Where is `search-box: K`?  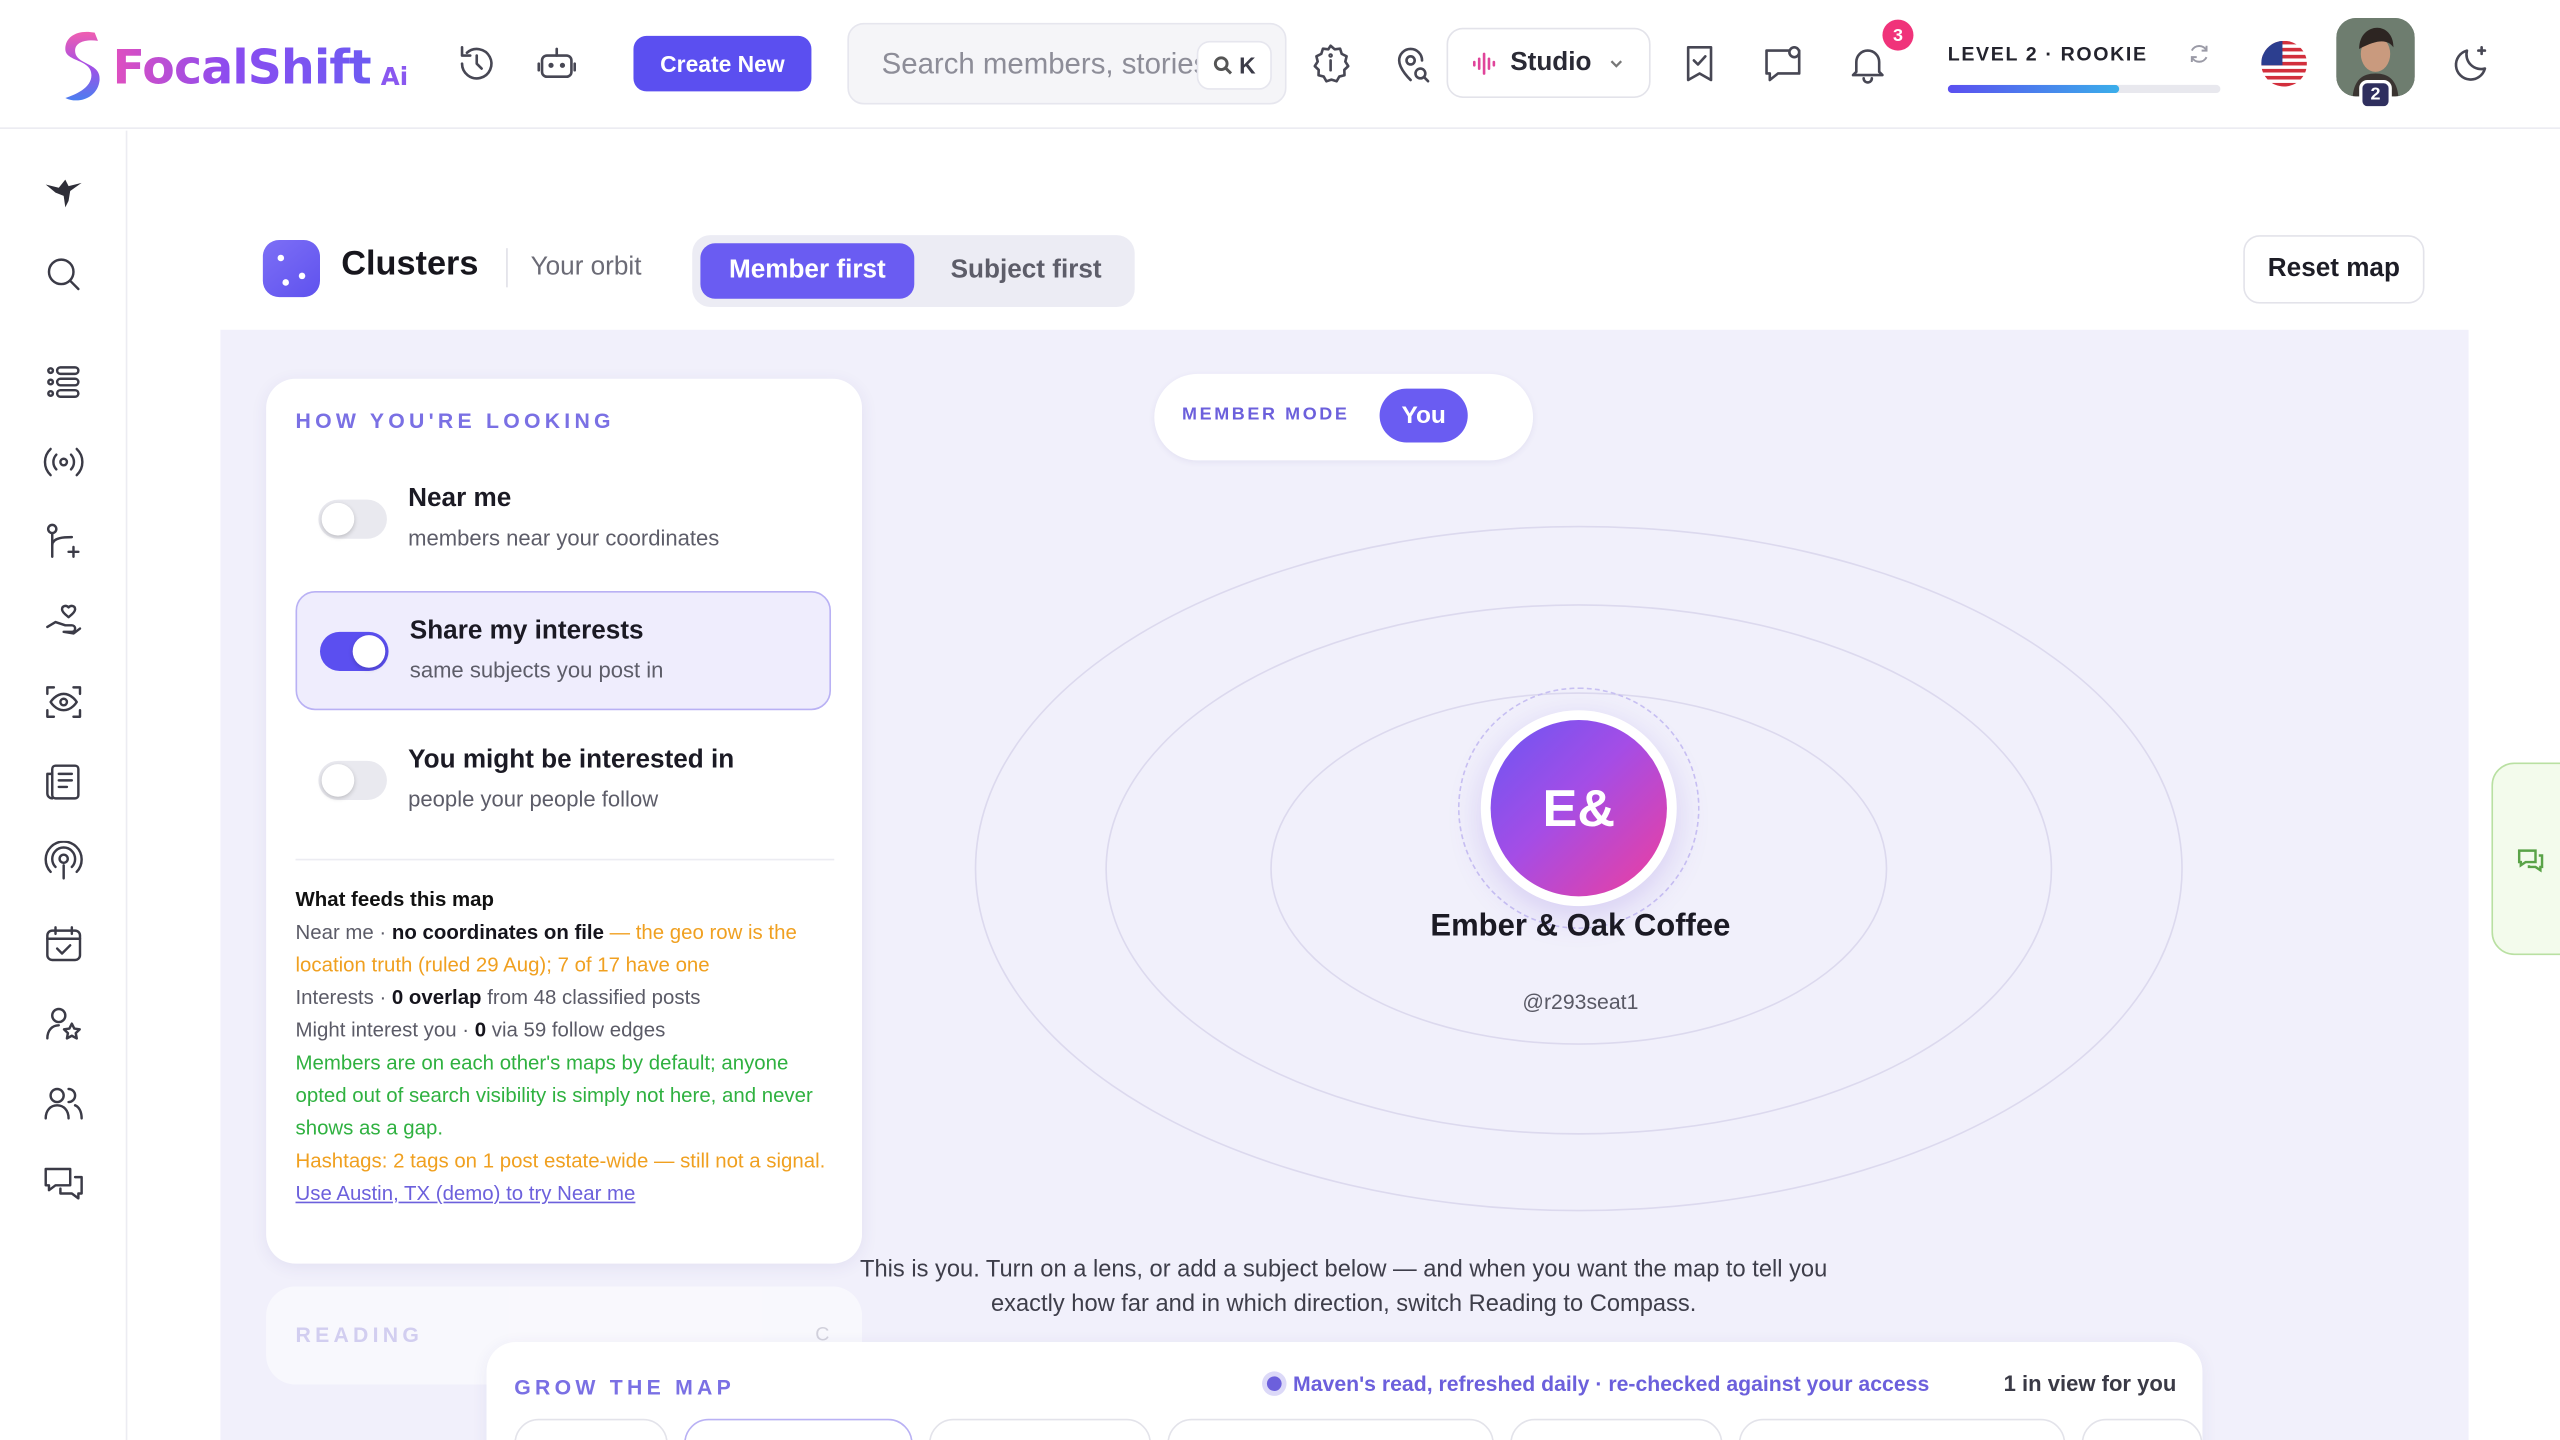 search-box: K is located at coordinates (1067, 63).